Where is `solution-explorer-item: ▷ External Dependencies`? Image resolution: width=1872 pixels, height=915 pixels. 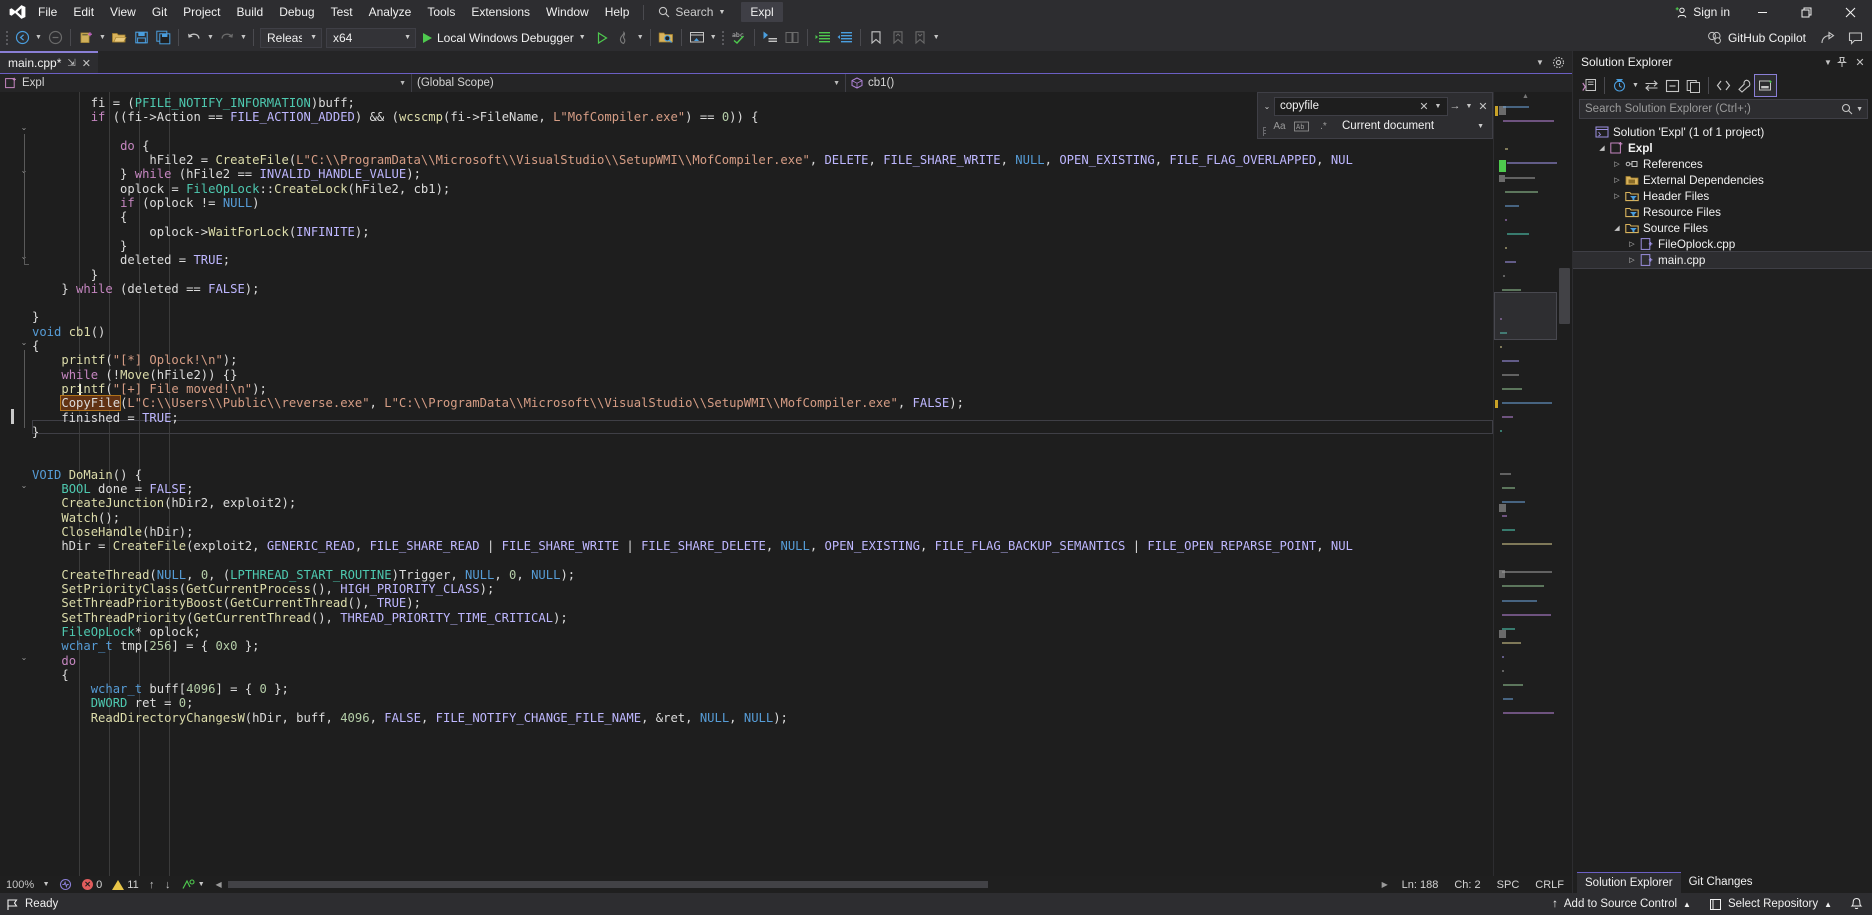 solution-explorer-item: ▷ External Dependencies is located at coordinates (1722, 180).